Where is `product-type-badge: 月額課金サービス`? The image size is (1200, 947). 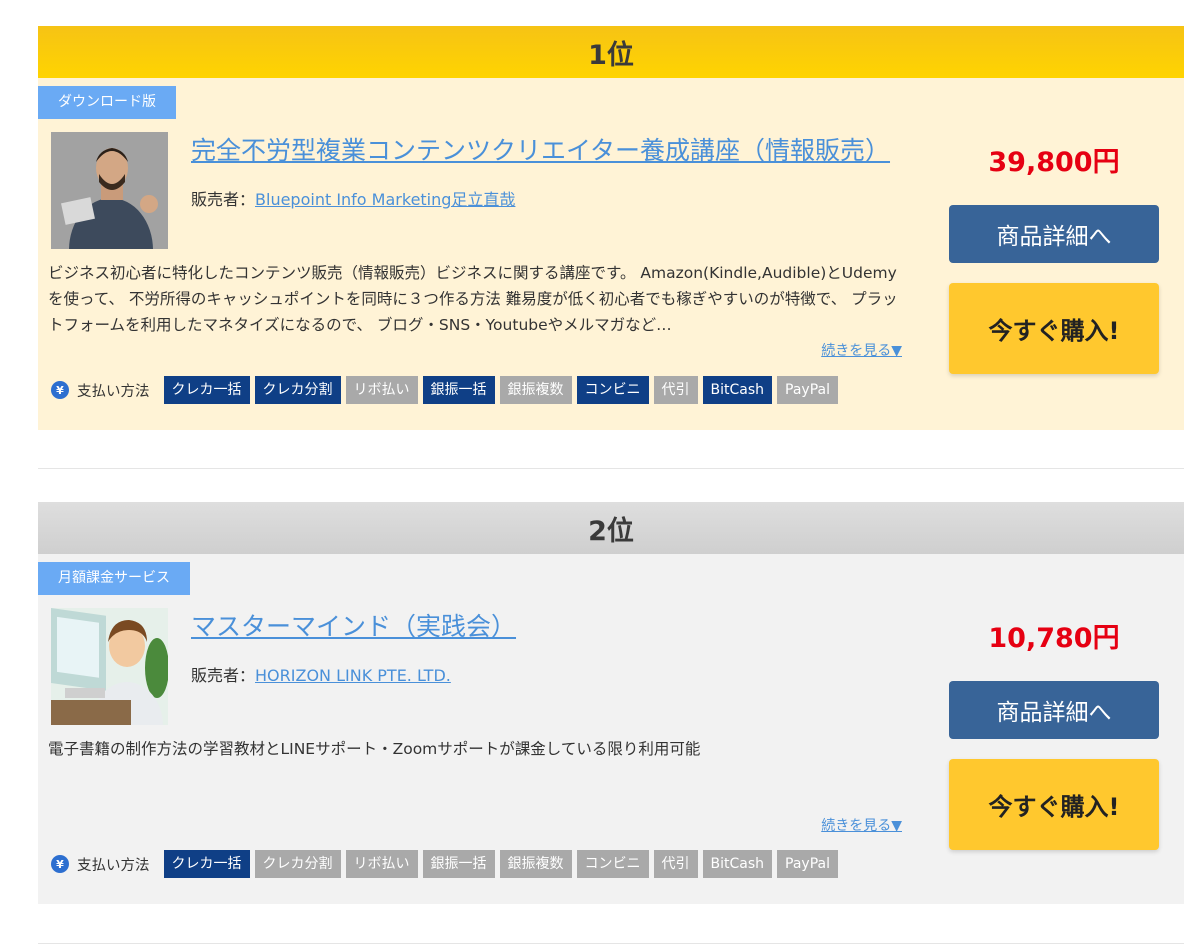
product-type-badge: 月額課金サービス is located at coordinates (114, 578).